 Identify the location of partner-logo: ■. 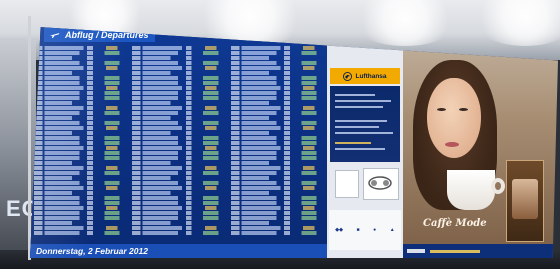
(358, 230).